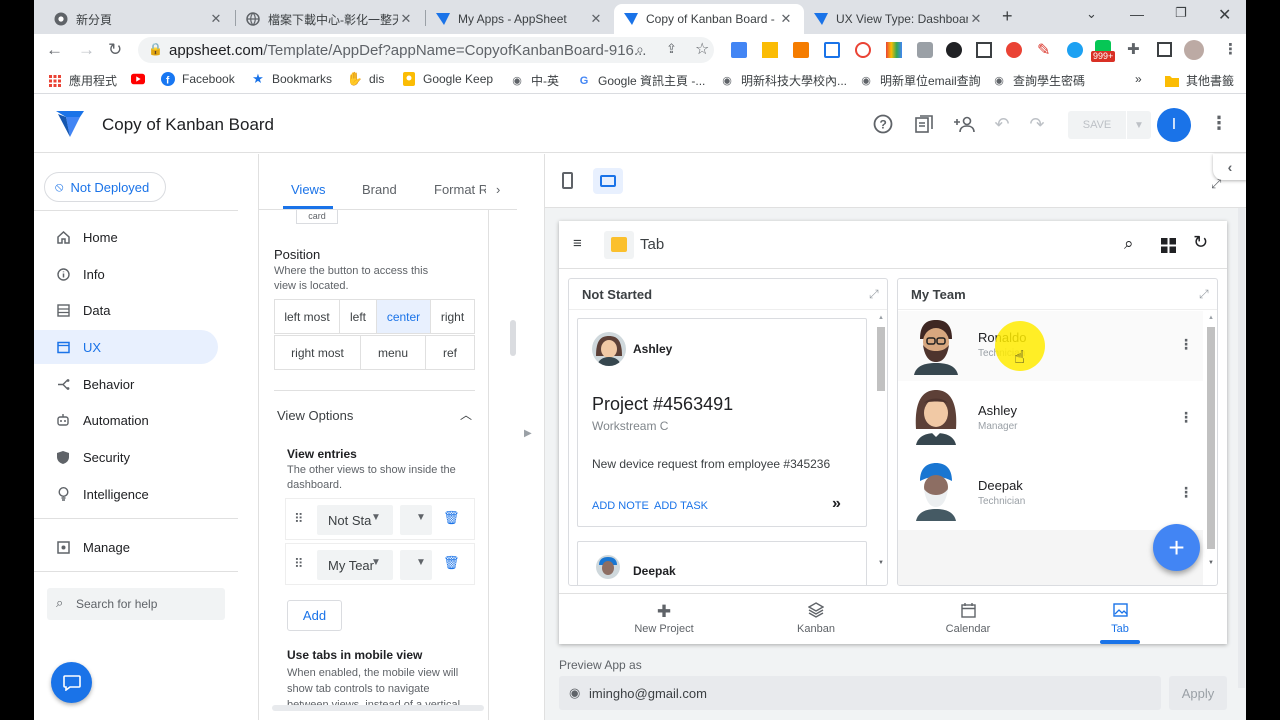 Image resolution: width=1280 pixels, height=720 pixels. Describe the element at coordinates (577, 243) in the screenshot. I see `menu-icon: ≡` at that location.